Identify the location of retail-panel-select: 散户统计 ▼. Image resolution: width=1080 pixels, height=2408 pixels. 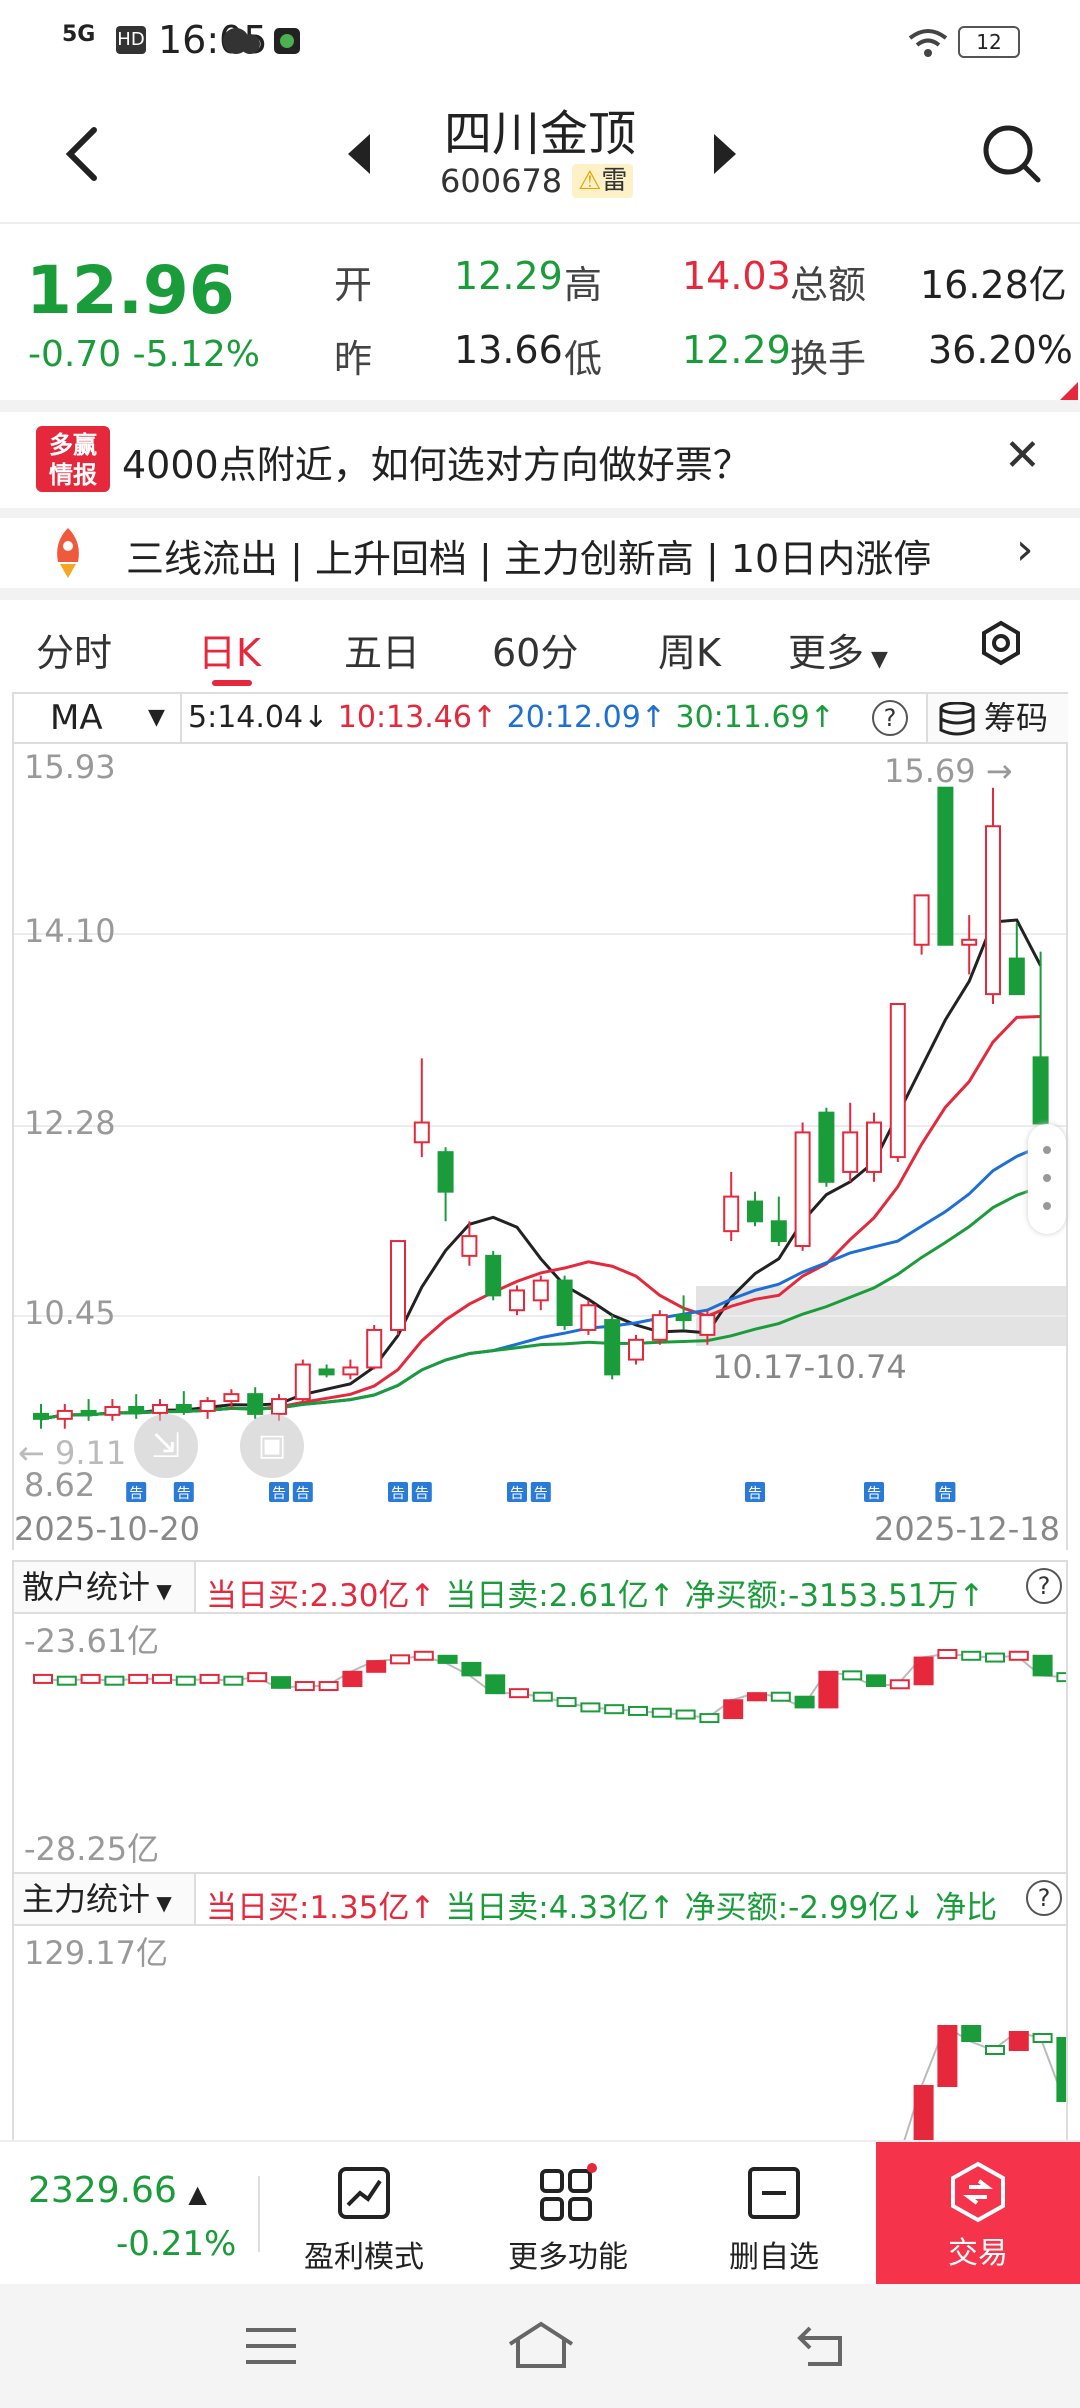
(105, 1587).